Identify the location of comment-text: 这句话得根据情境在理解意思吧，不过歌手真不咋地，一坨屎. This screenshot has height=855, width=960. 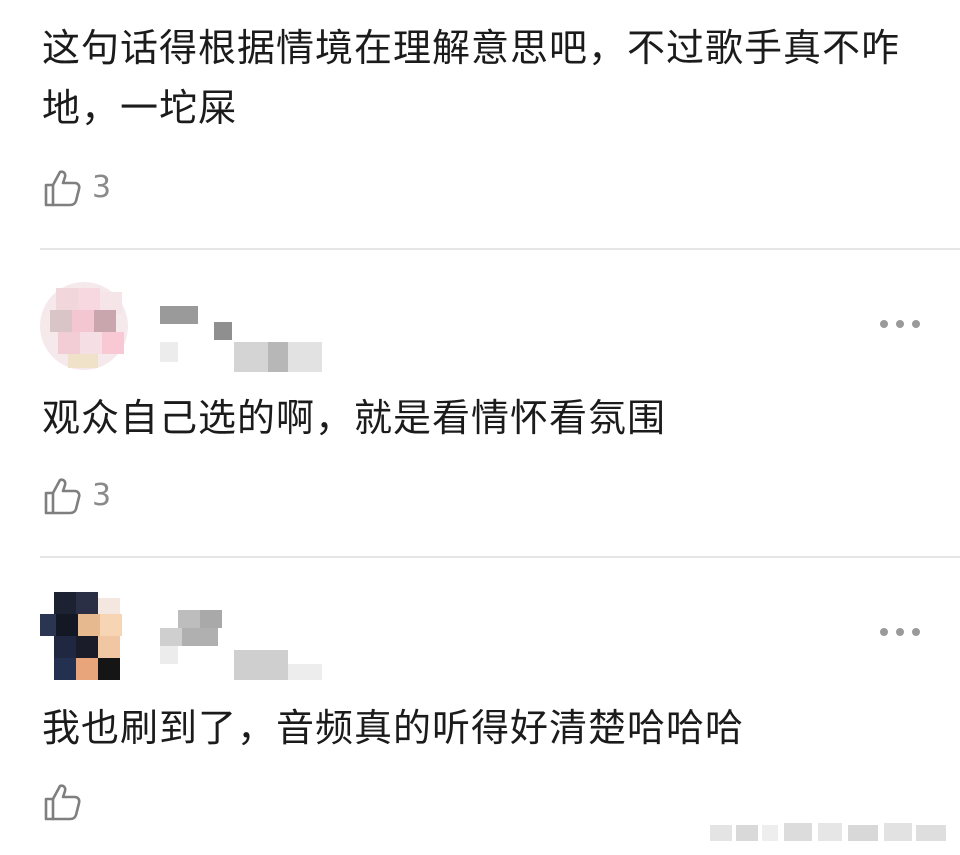
(471, 78).